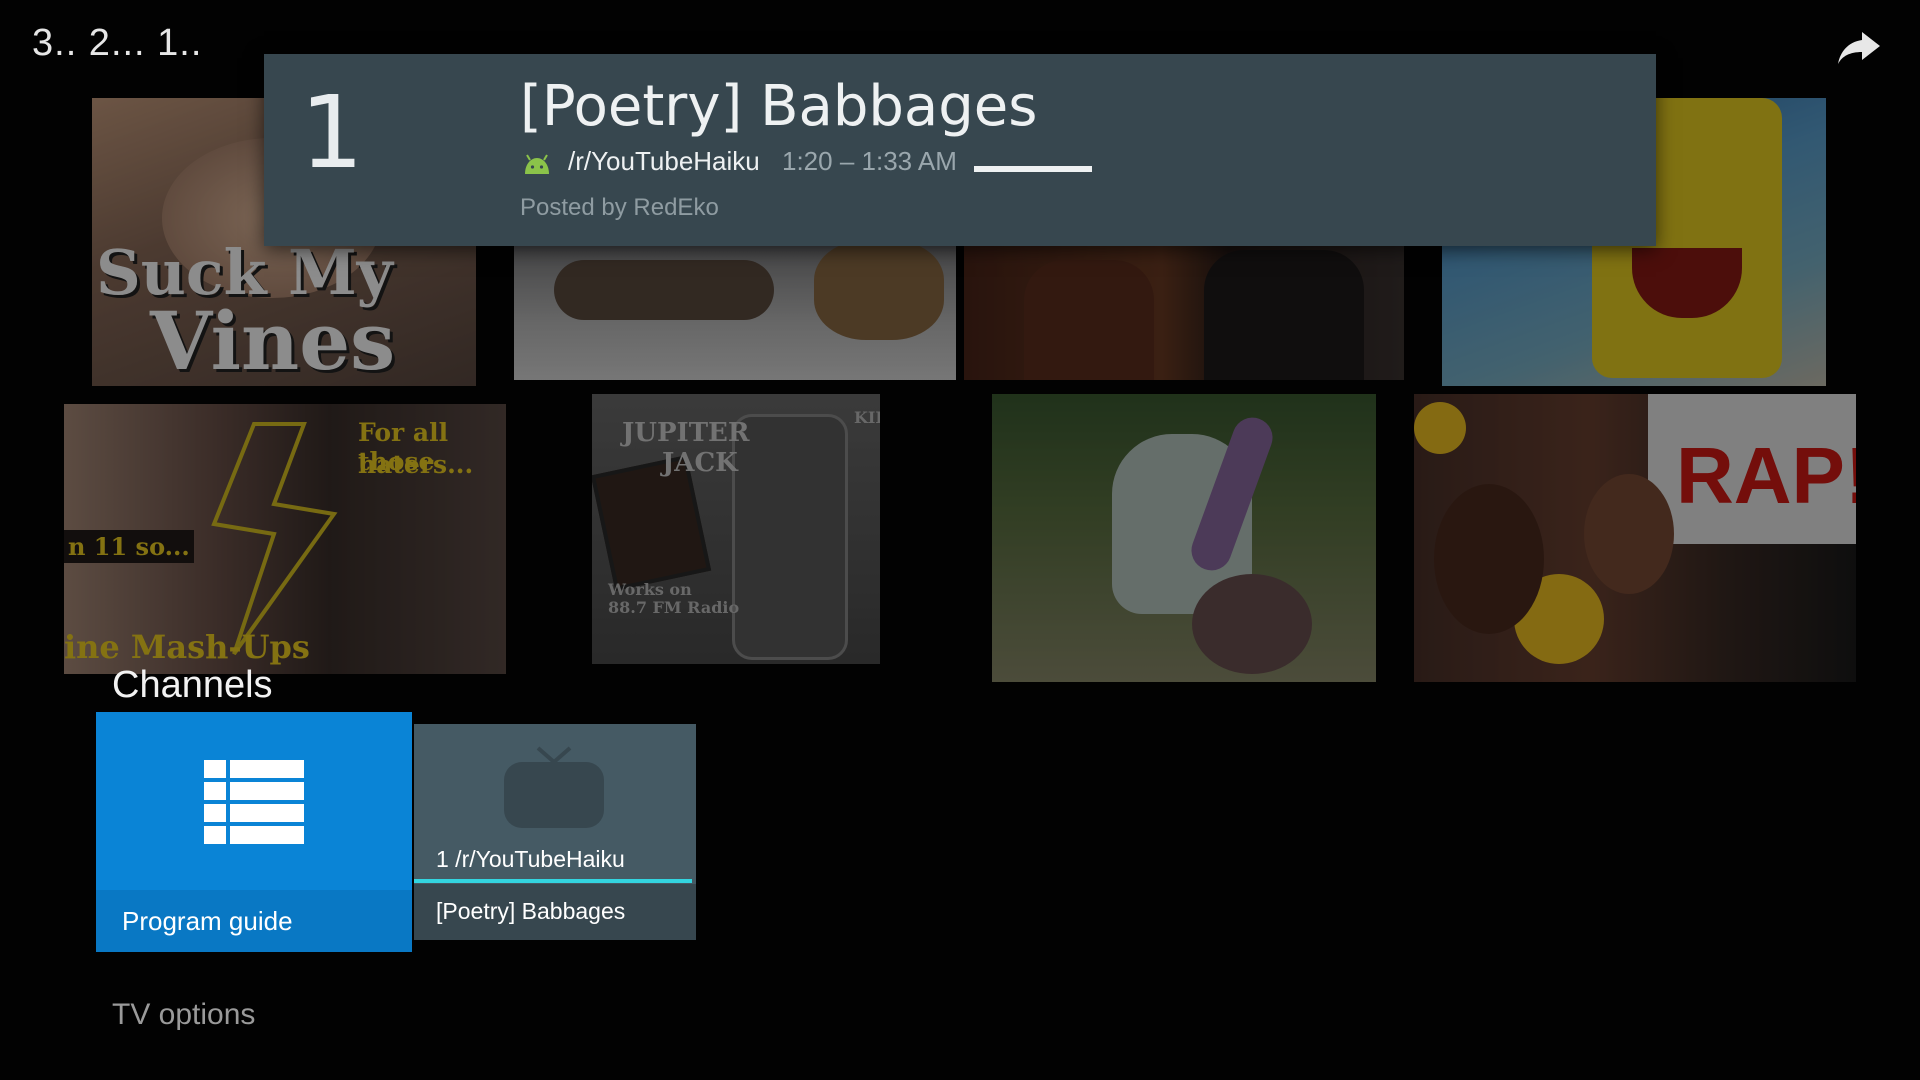 This screenshot has height=1080, width=1920. What do you see at coordinates (553, 881) in the screenshot?
I see `channel-card-progress` at bounding box center [553, 881].